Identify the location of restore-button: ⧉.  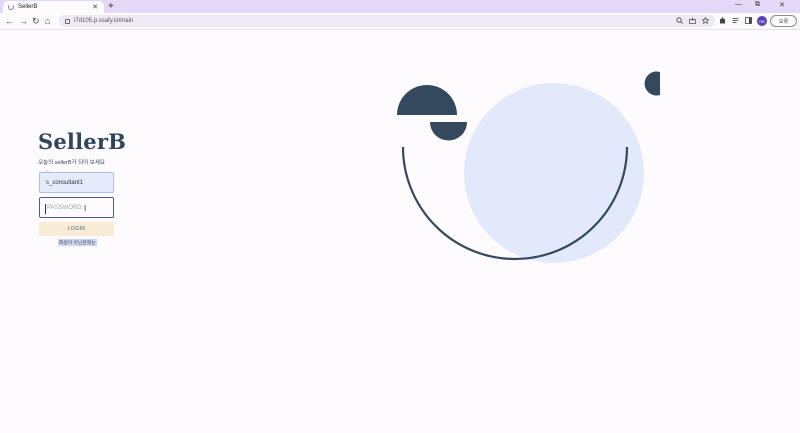
(757, 5).